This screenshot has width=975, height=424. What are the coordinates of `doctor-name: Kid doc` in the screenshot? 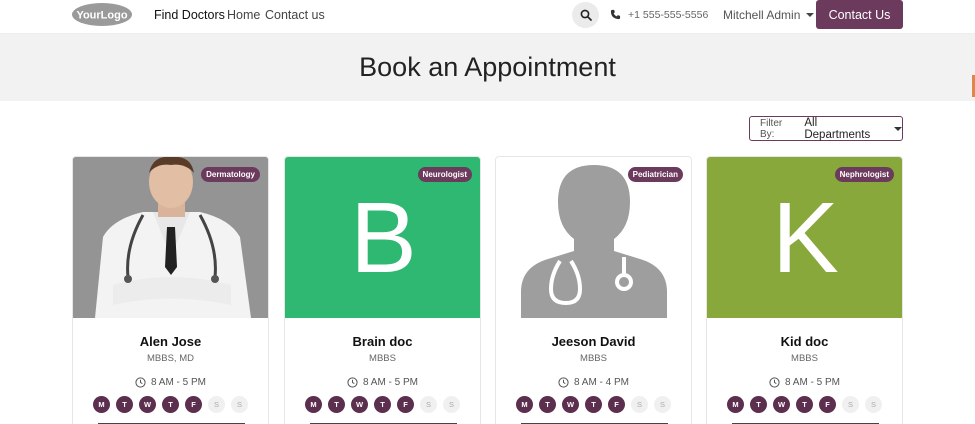 It's located at (804, 341).